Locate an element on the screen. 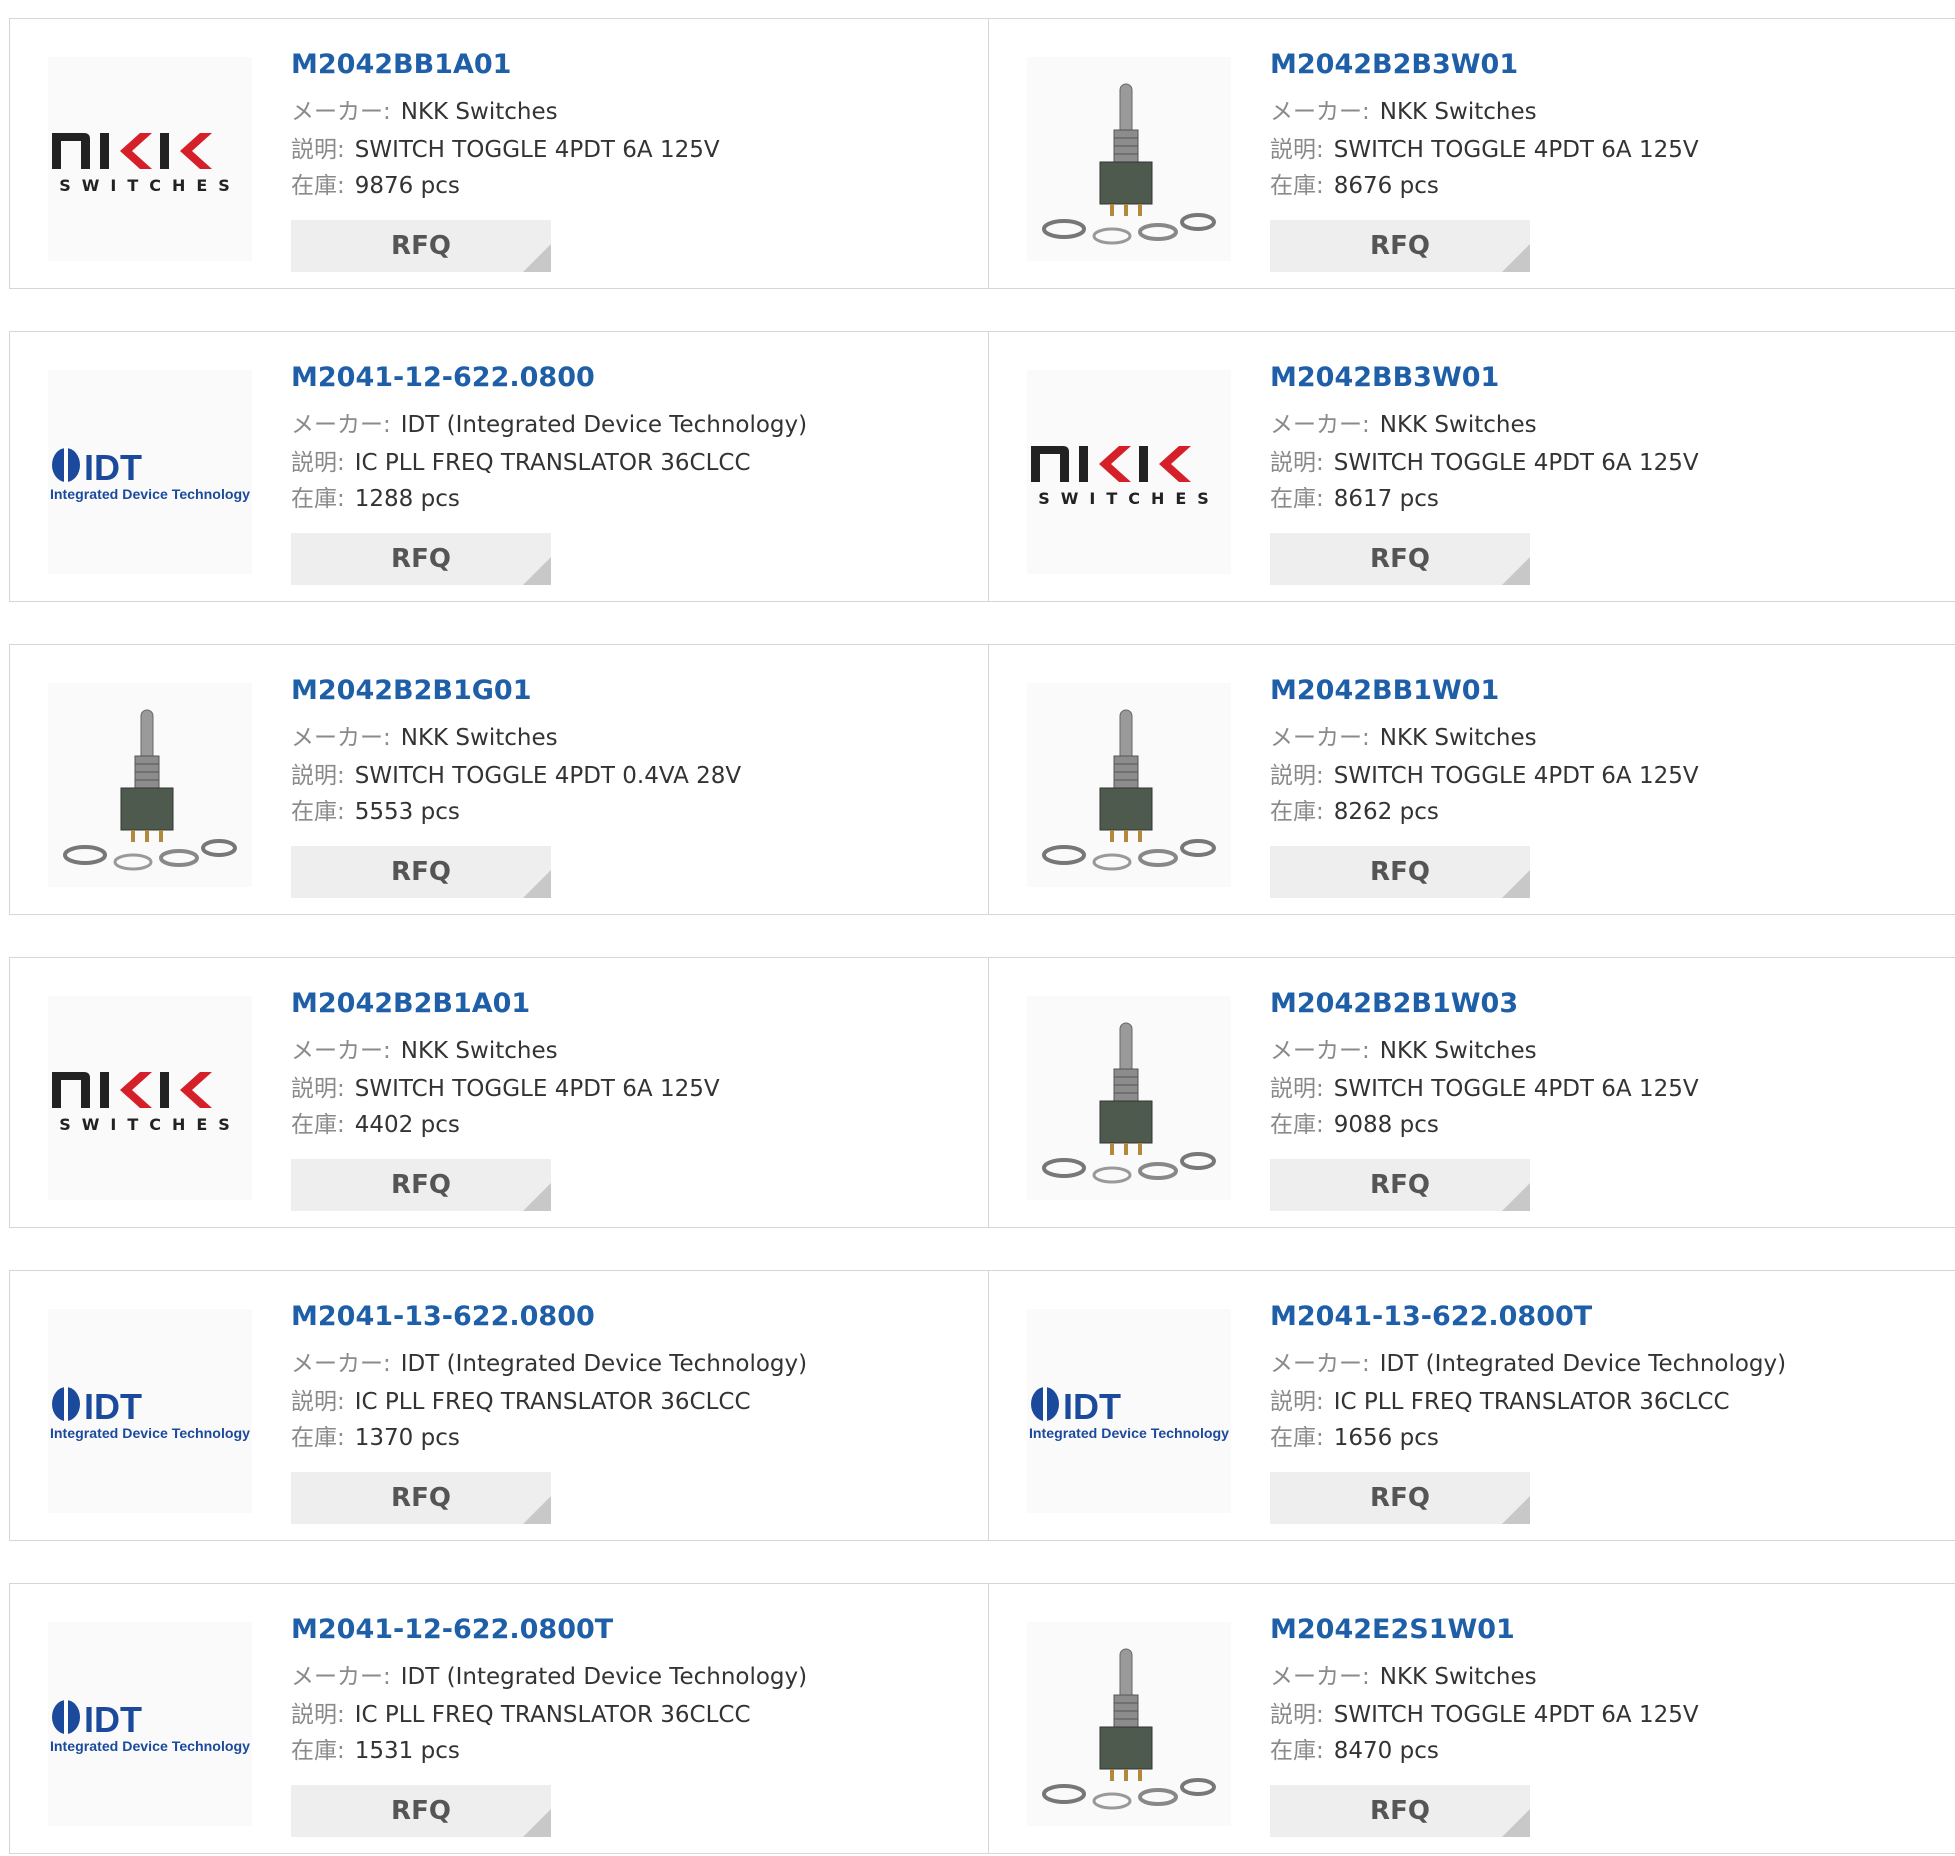  part-number-link: M2041-13-622.0800 is located at coordinates (443, 1316).